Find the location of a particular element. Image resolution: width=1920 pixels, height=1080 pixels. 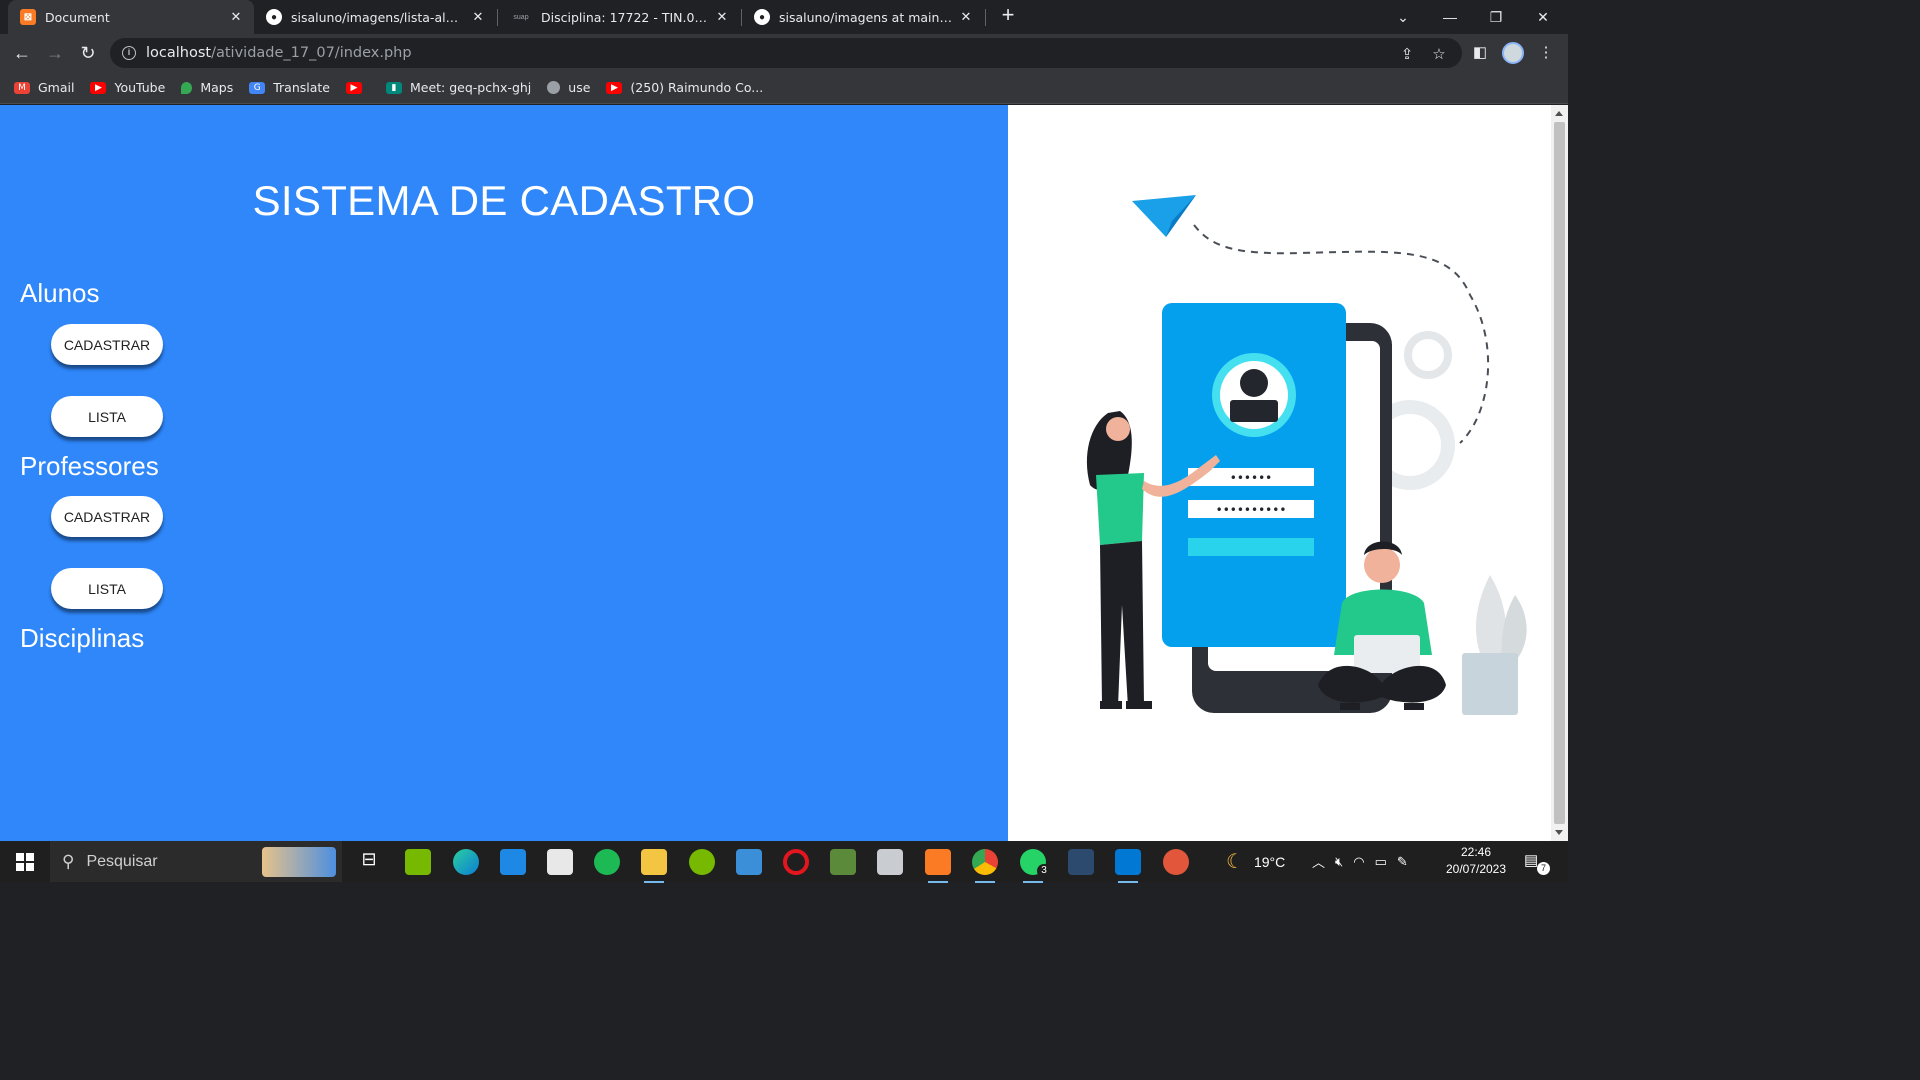

github-icon: ● is located at coordinates (762, 17).